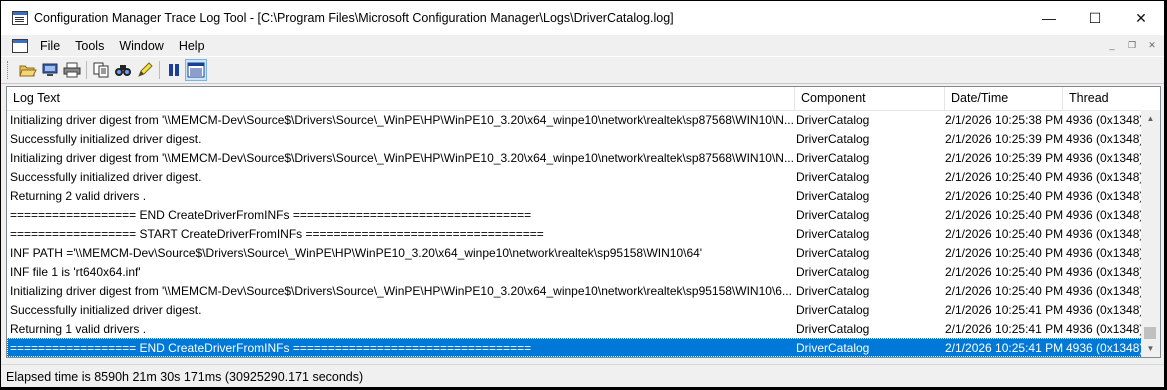 Image resolution: width=1167 pixels, height=390 pixels. I want to click on open-on-server-icon, so click(50, 70).